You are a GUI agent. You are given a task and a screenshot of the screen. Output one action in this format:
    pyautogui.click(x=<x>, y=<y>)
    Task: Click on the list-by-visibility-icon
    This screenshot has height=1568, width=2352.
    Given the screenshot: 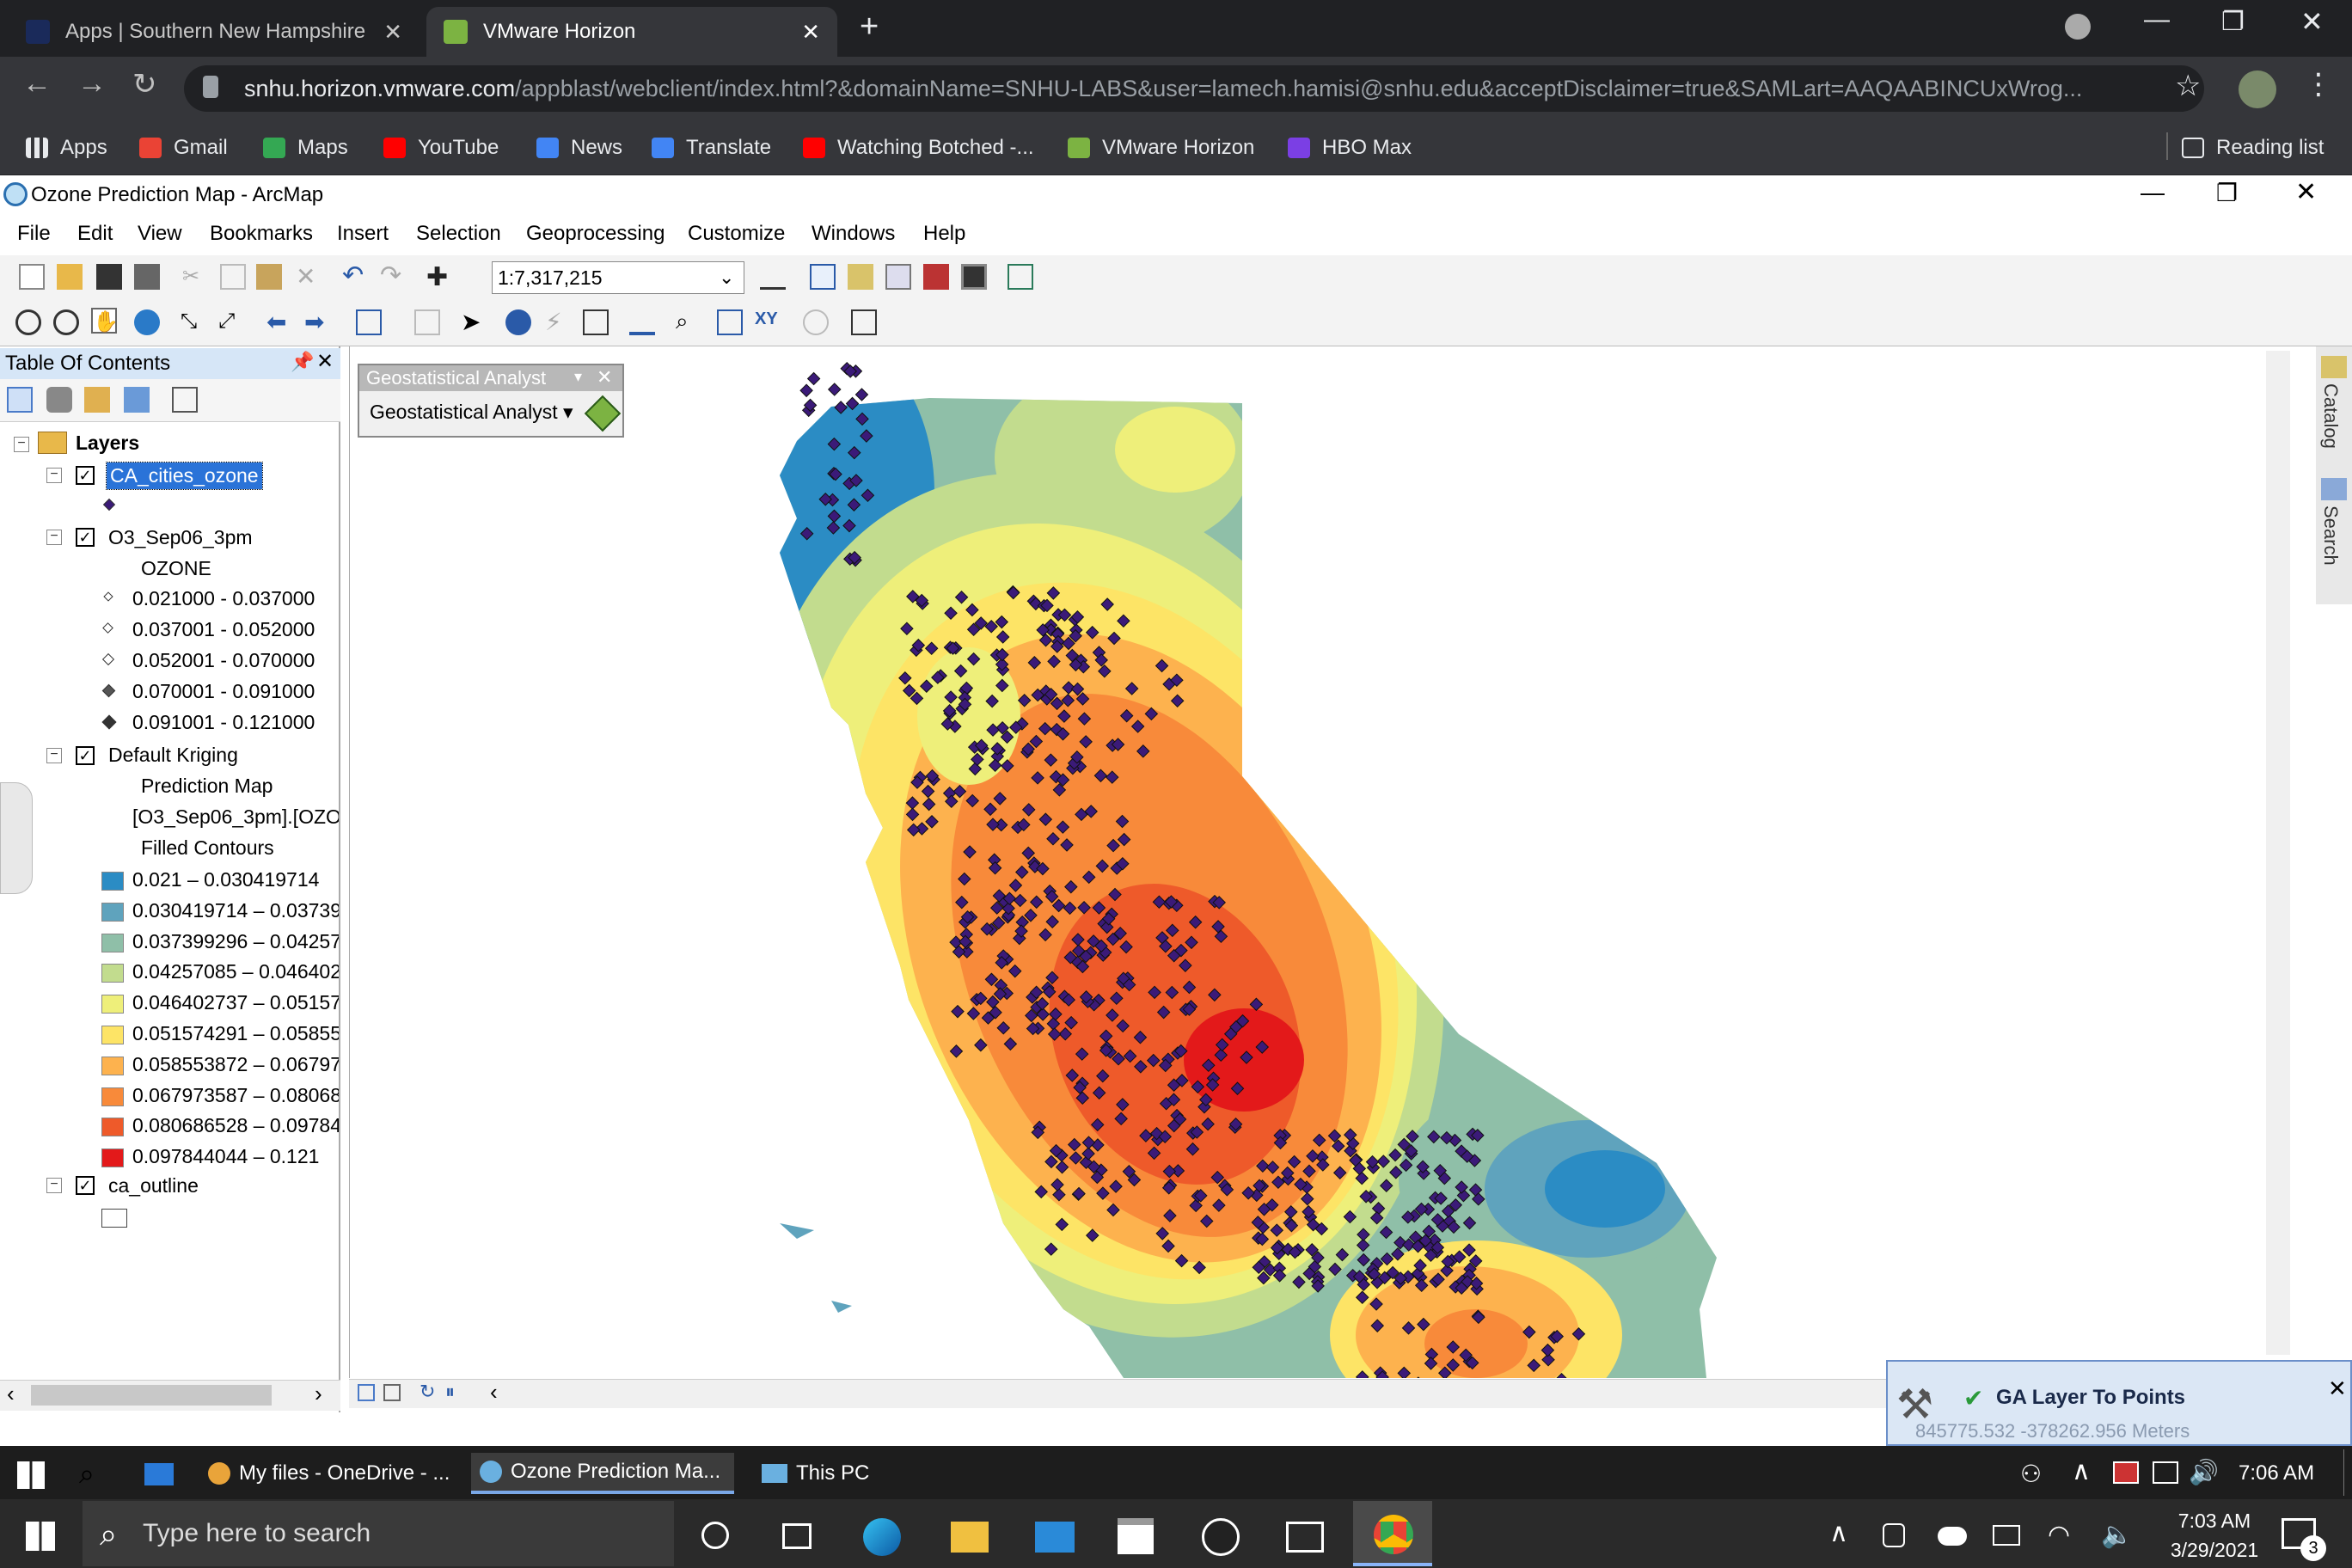 What is the action you would take?
    pyautogui.click(x=97, y=400)
    